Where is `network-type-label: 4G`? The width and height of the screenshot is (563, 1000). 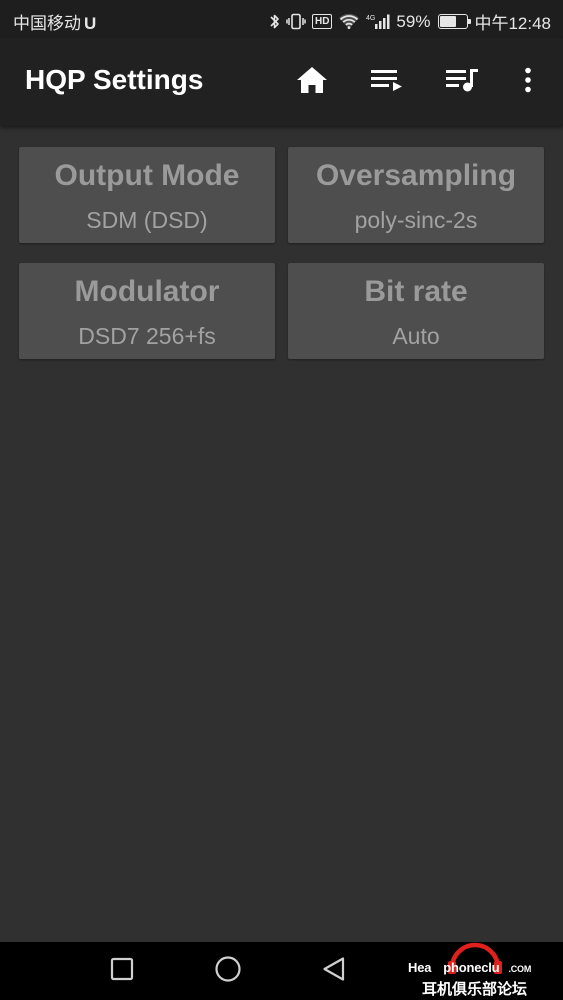
network-type-label: 4G is located at coordinates (370, 18).